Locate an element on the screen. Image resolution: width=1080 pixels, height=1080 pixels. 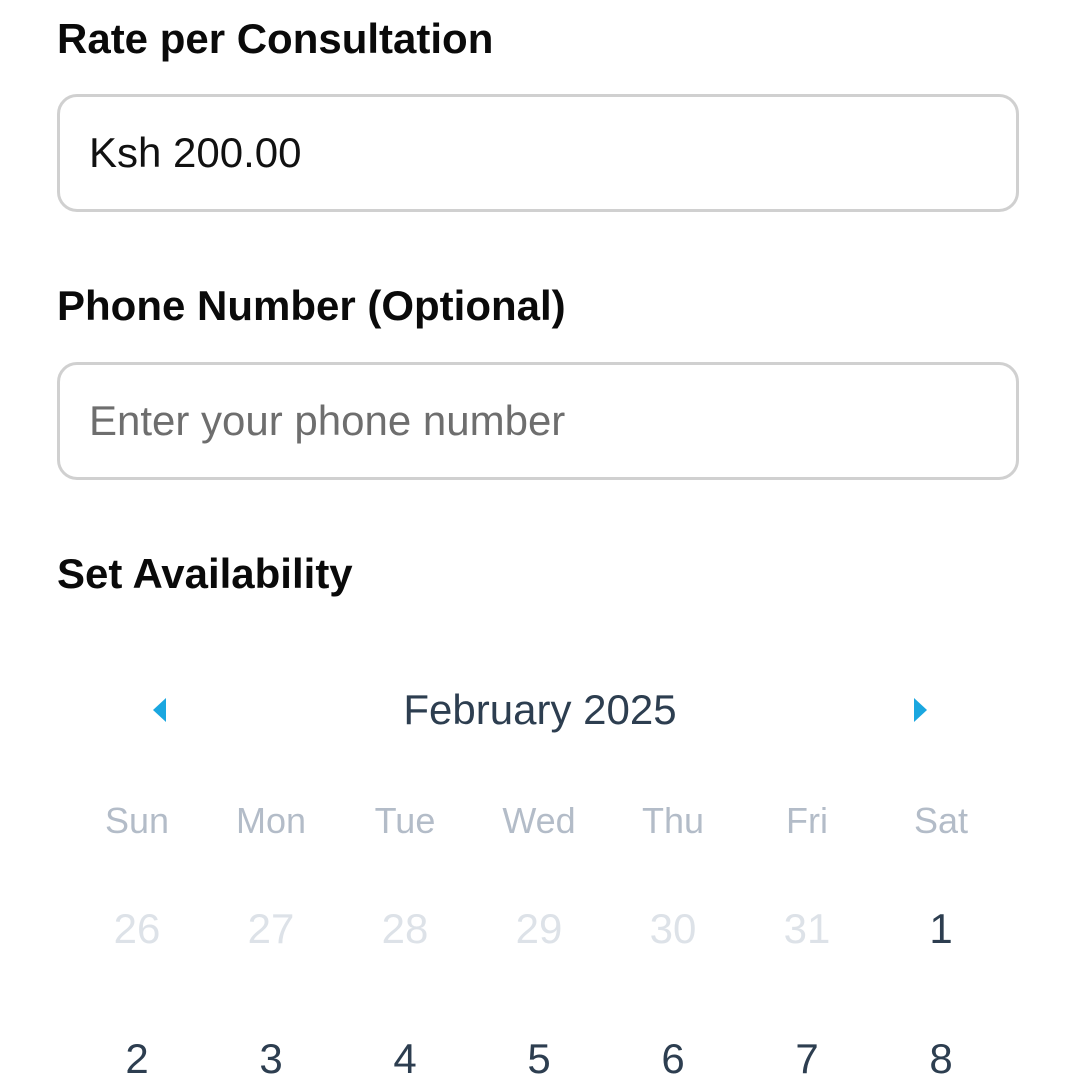
calendar-day: 6 is located at coordinates (673, 1057).